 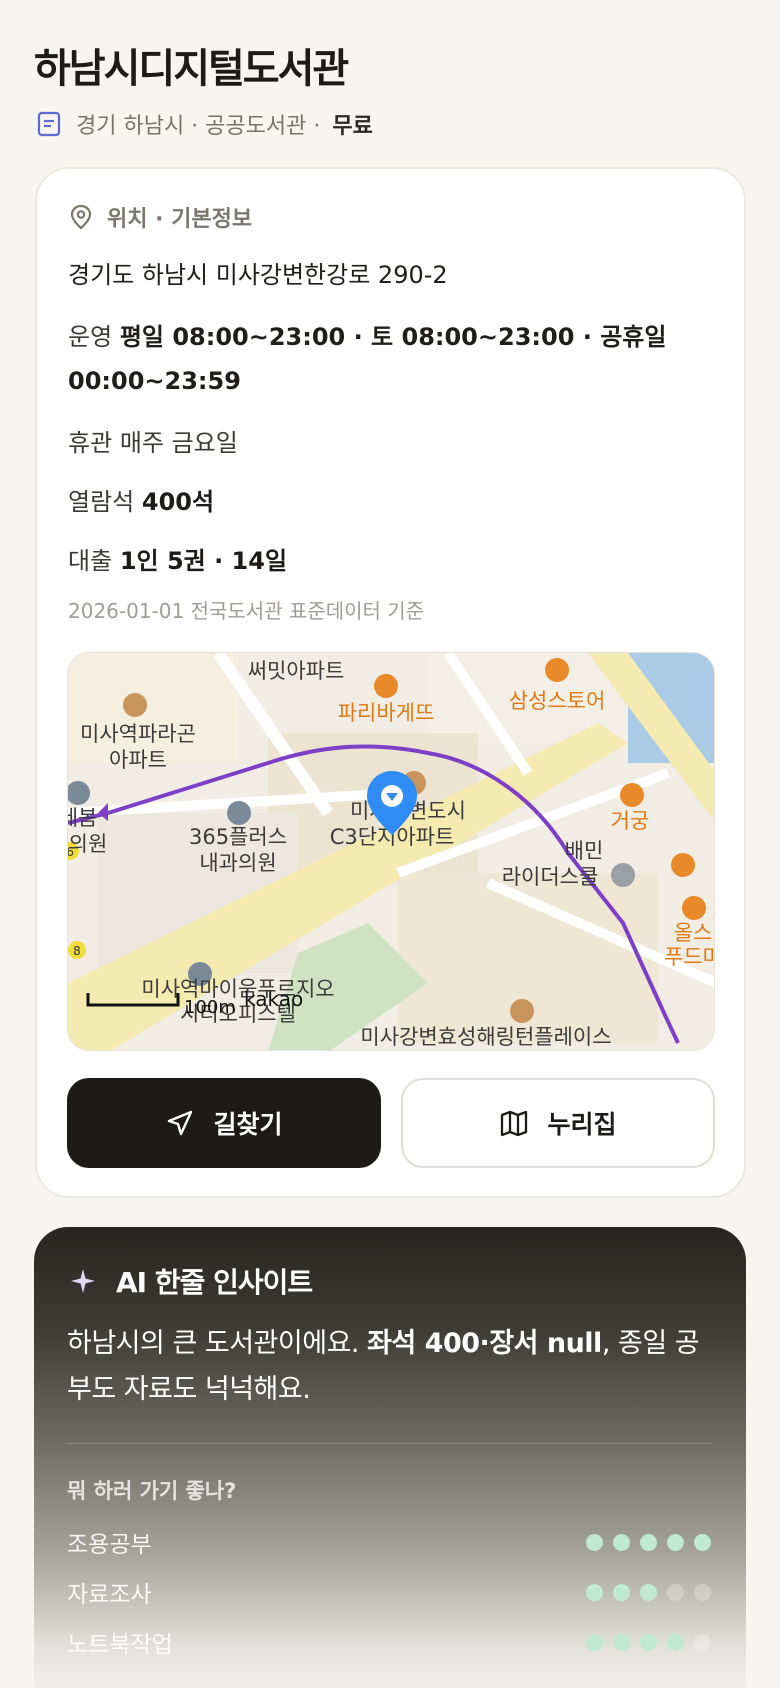 I want to click on map-label: 삼성스토어, so click(x=557, y=701).